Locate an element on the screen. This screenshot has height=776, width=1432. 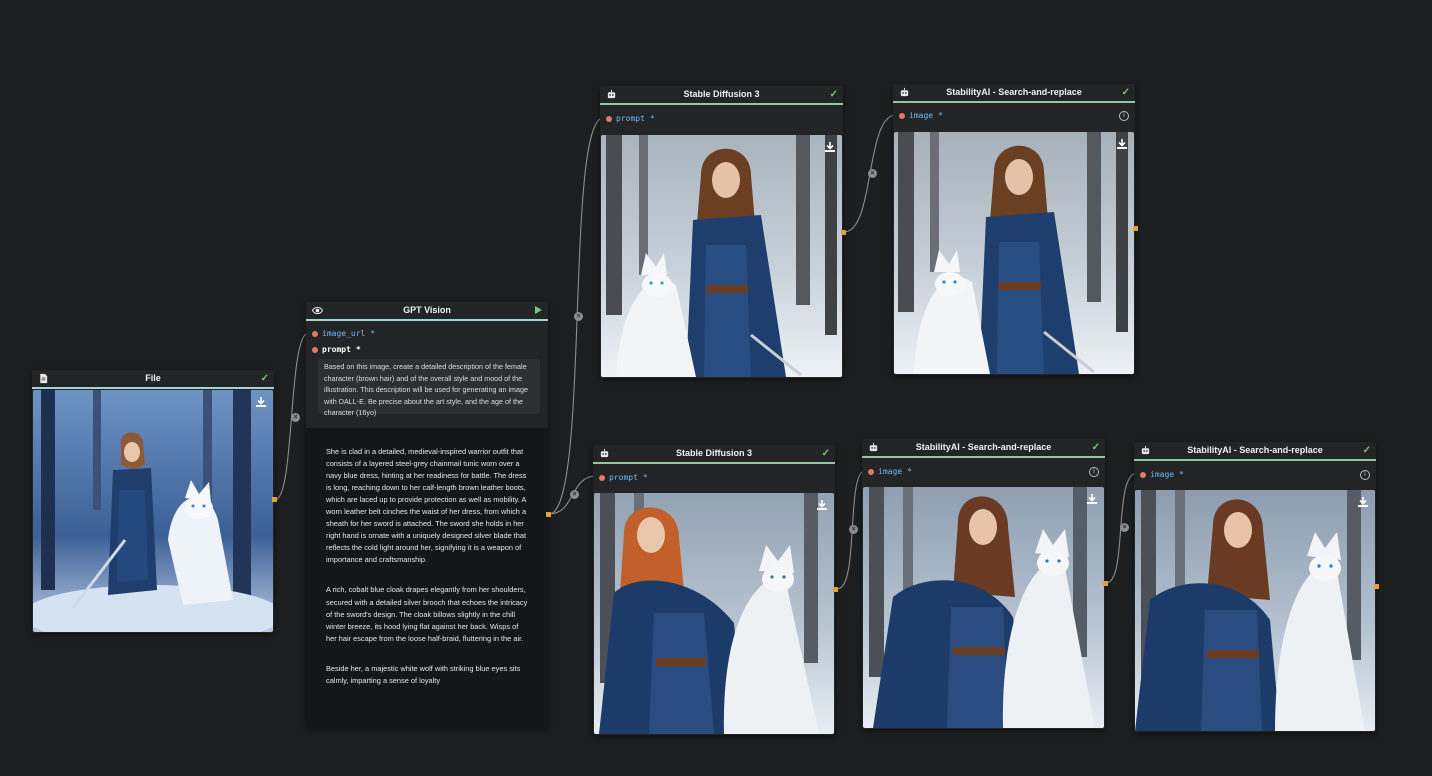
gpt-vision-header: GPT Vision is located at coordinates (427, 311).